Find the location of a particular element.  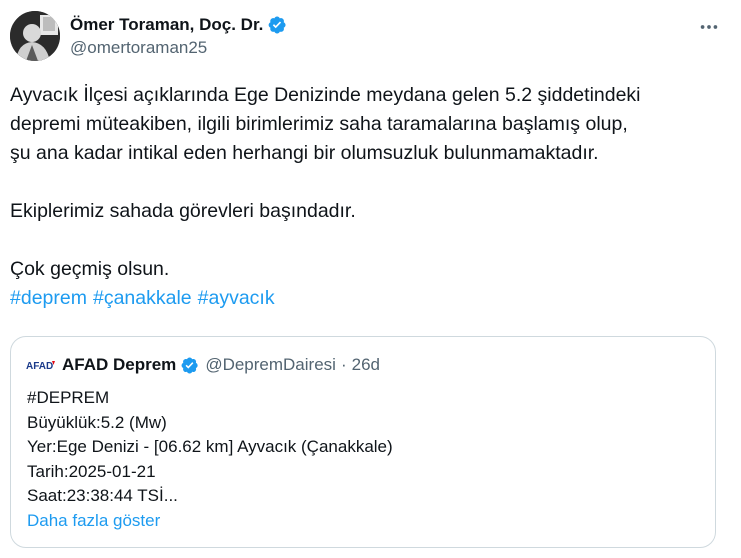

more-horizontal-icon is located at coordinates (709, 27).